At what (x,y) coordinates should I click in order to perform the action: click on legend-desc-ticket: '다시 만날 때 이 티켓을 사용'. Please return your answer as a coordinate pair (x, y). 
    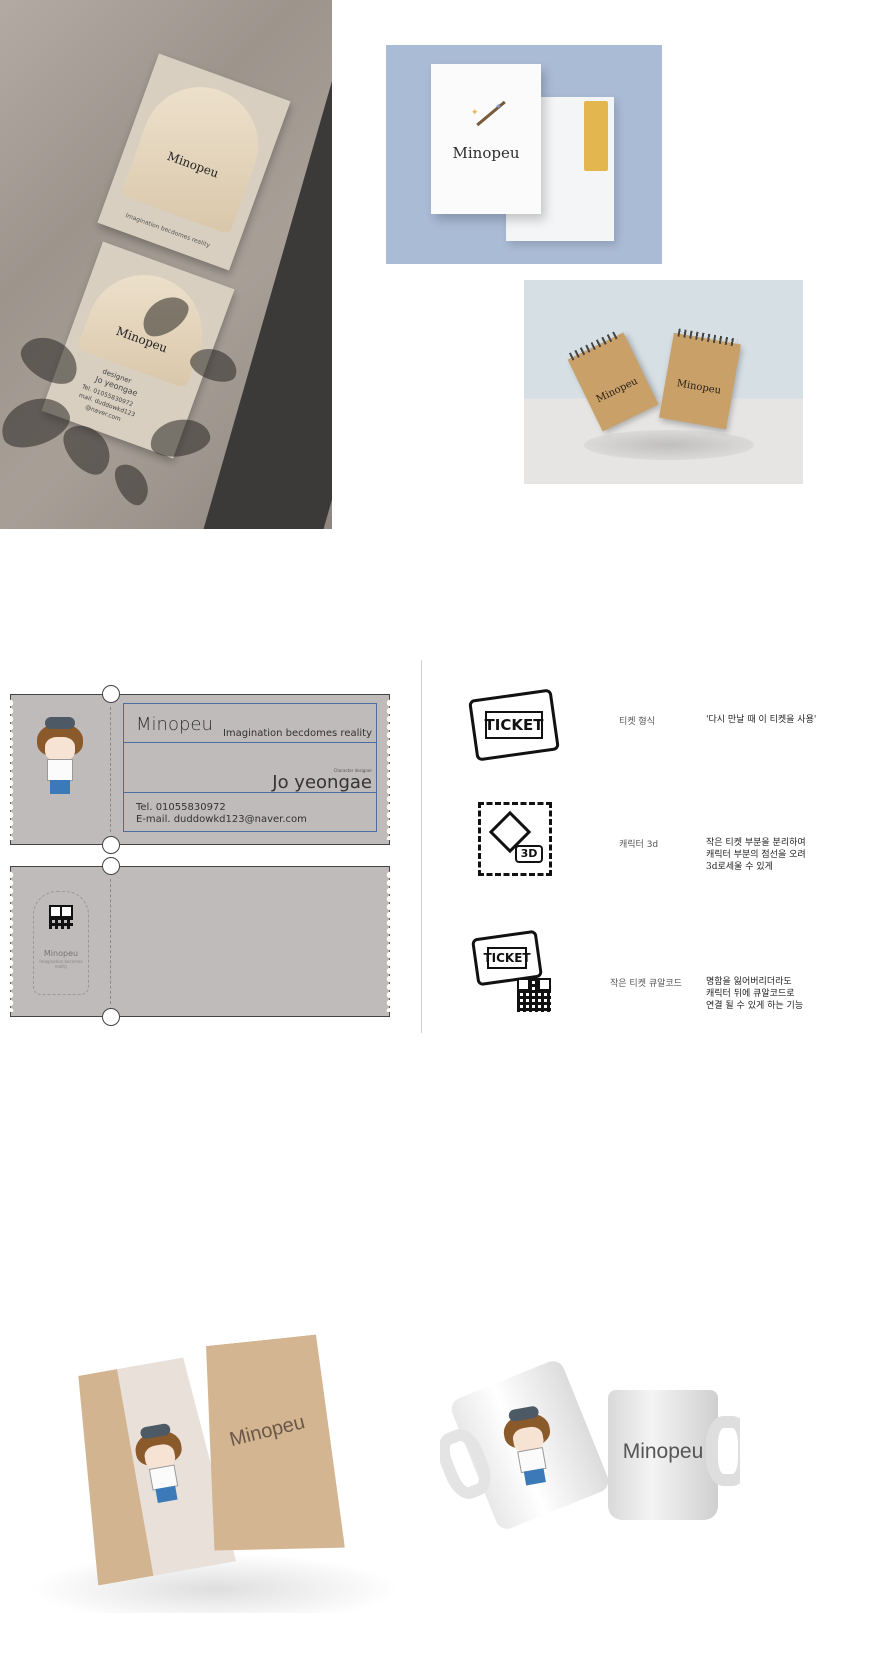
    Looking at the image, I should click on (761, 720).